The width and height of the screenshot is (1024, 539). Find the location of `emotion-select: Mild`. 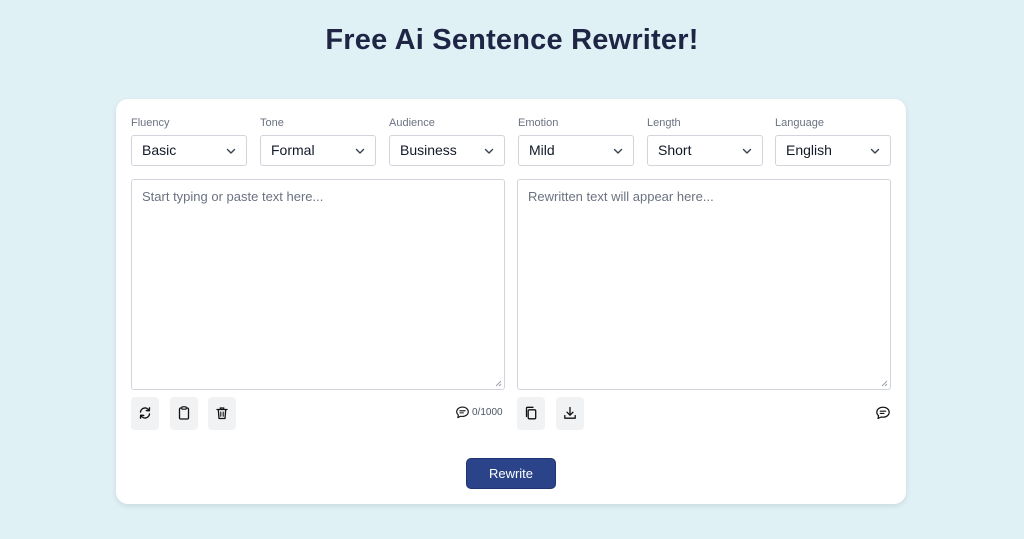

emotion-select: Mild is located at coordinates (576, 150).